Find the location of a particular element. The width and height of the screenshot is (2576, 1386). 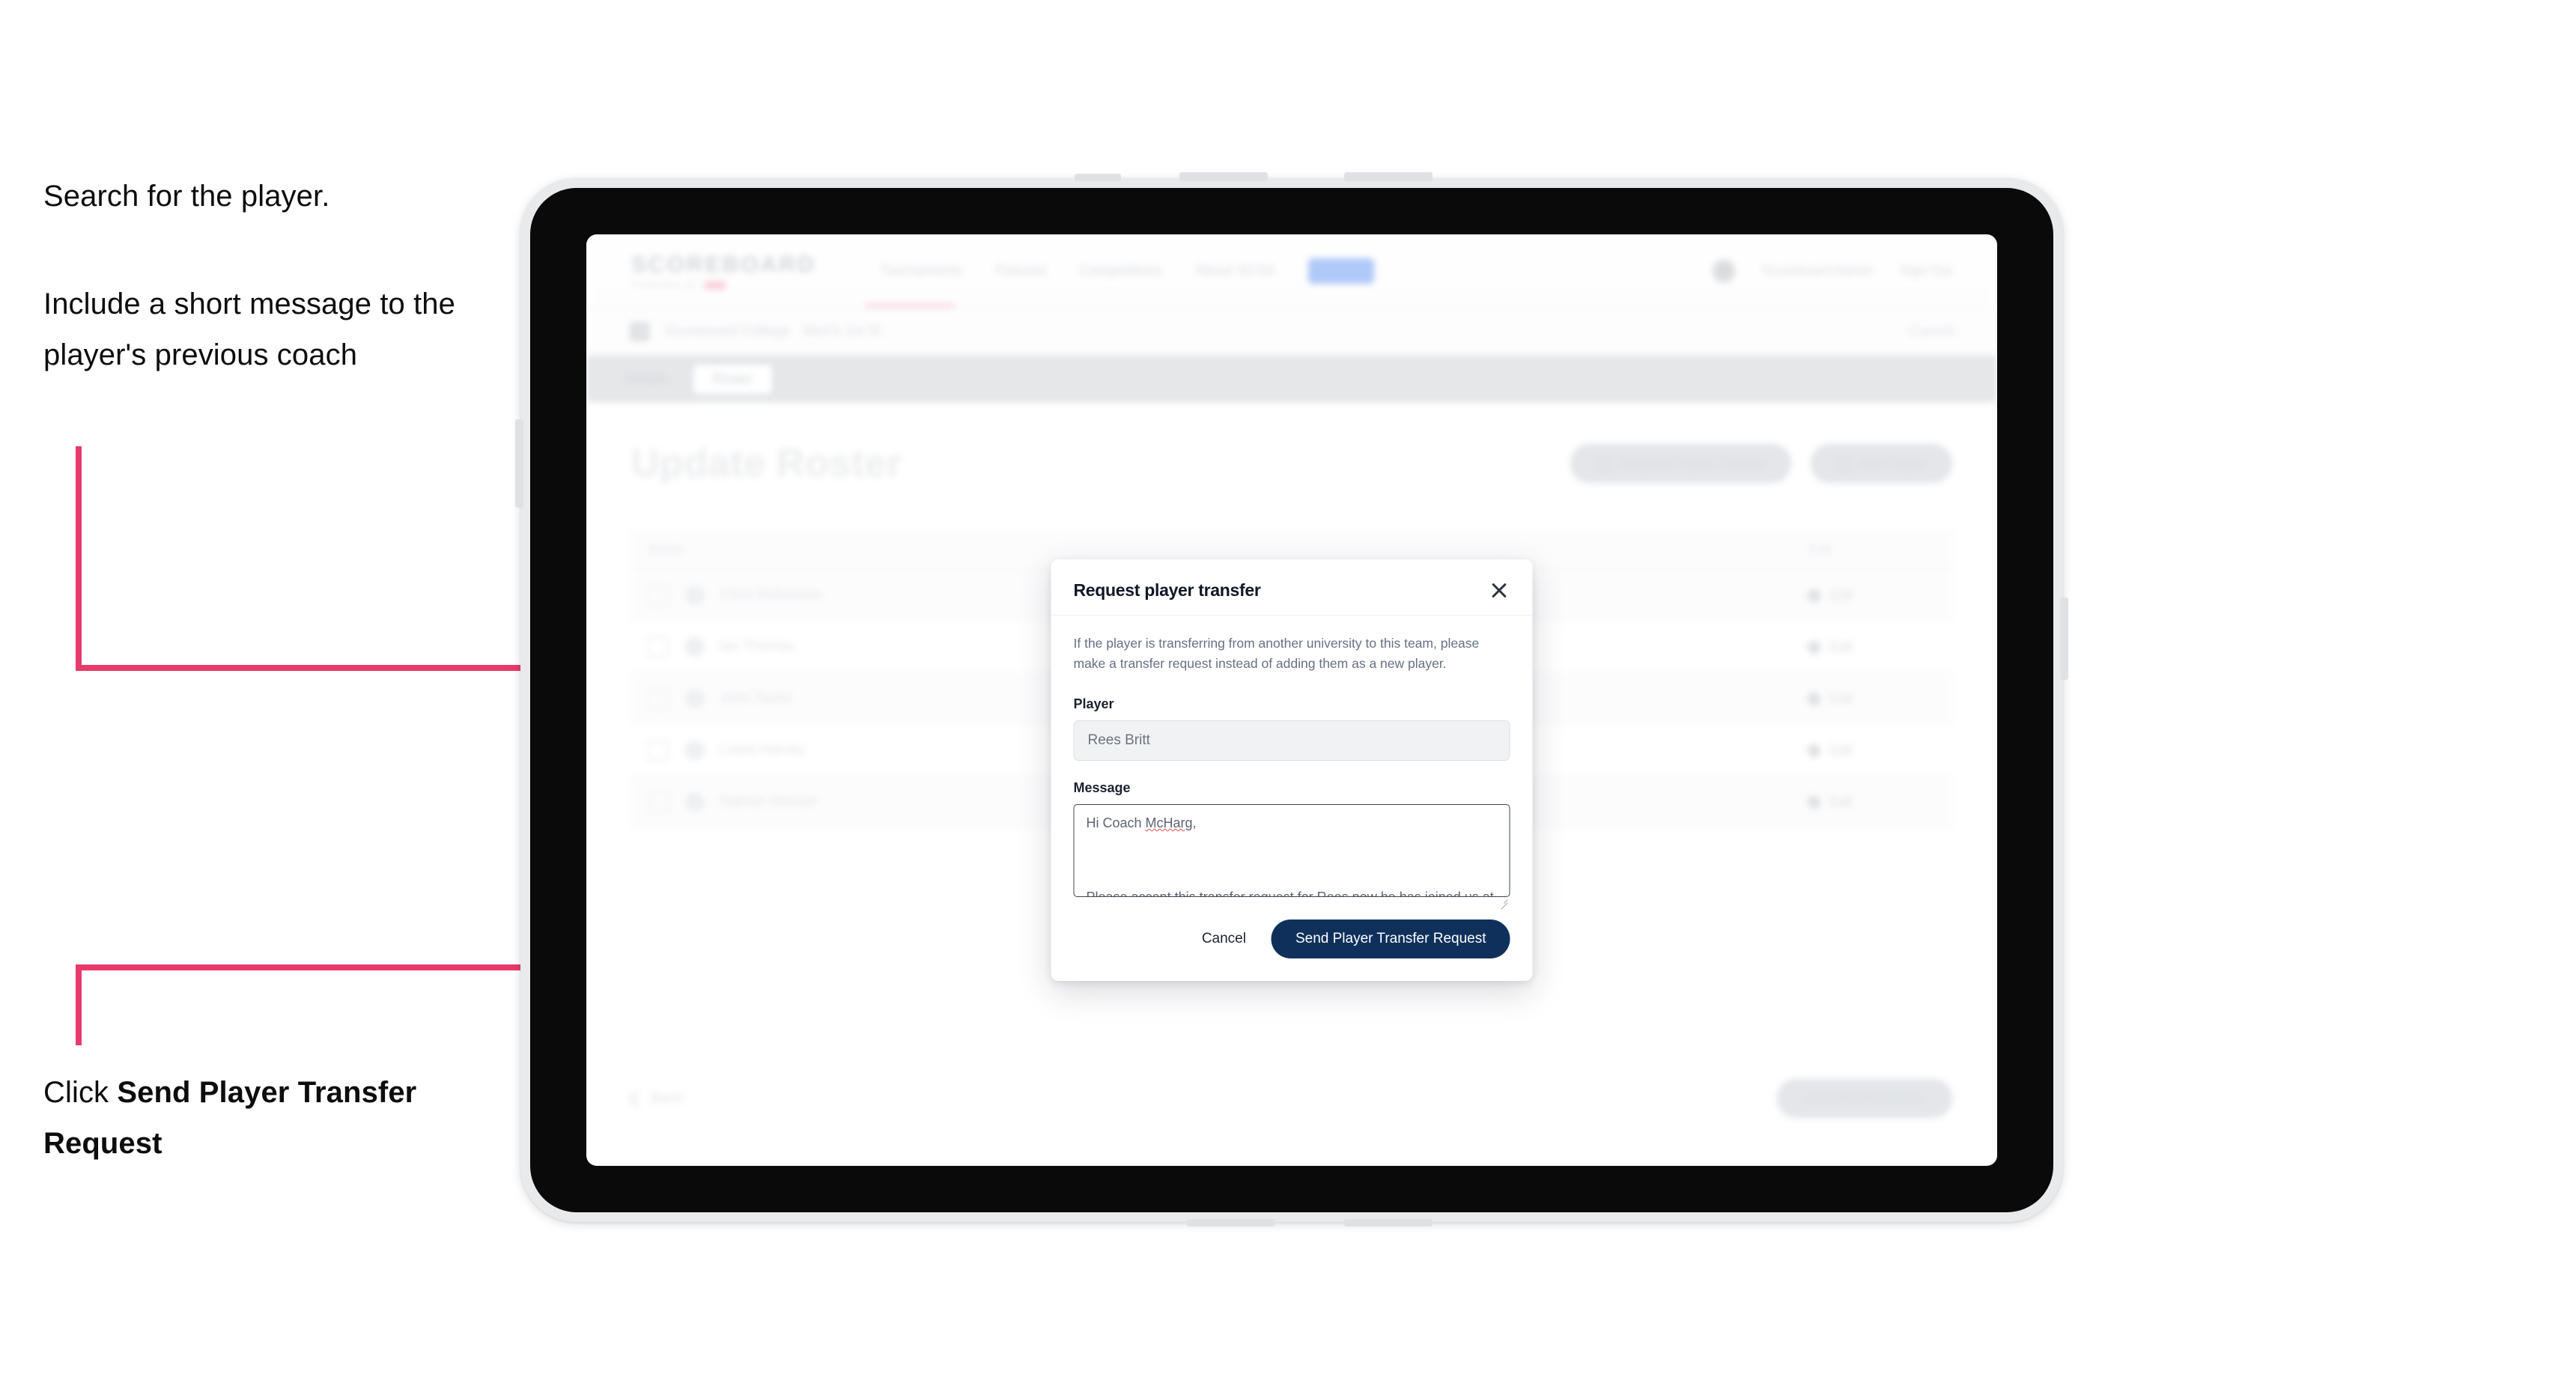

cancel-button: Cancel is located at coordinates (1224, 939).